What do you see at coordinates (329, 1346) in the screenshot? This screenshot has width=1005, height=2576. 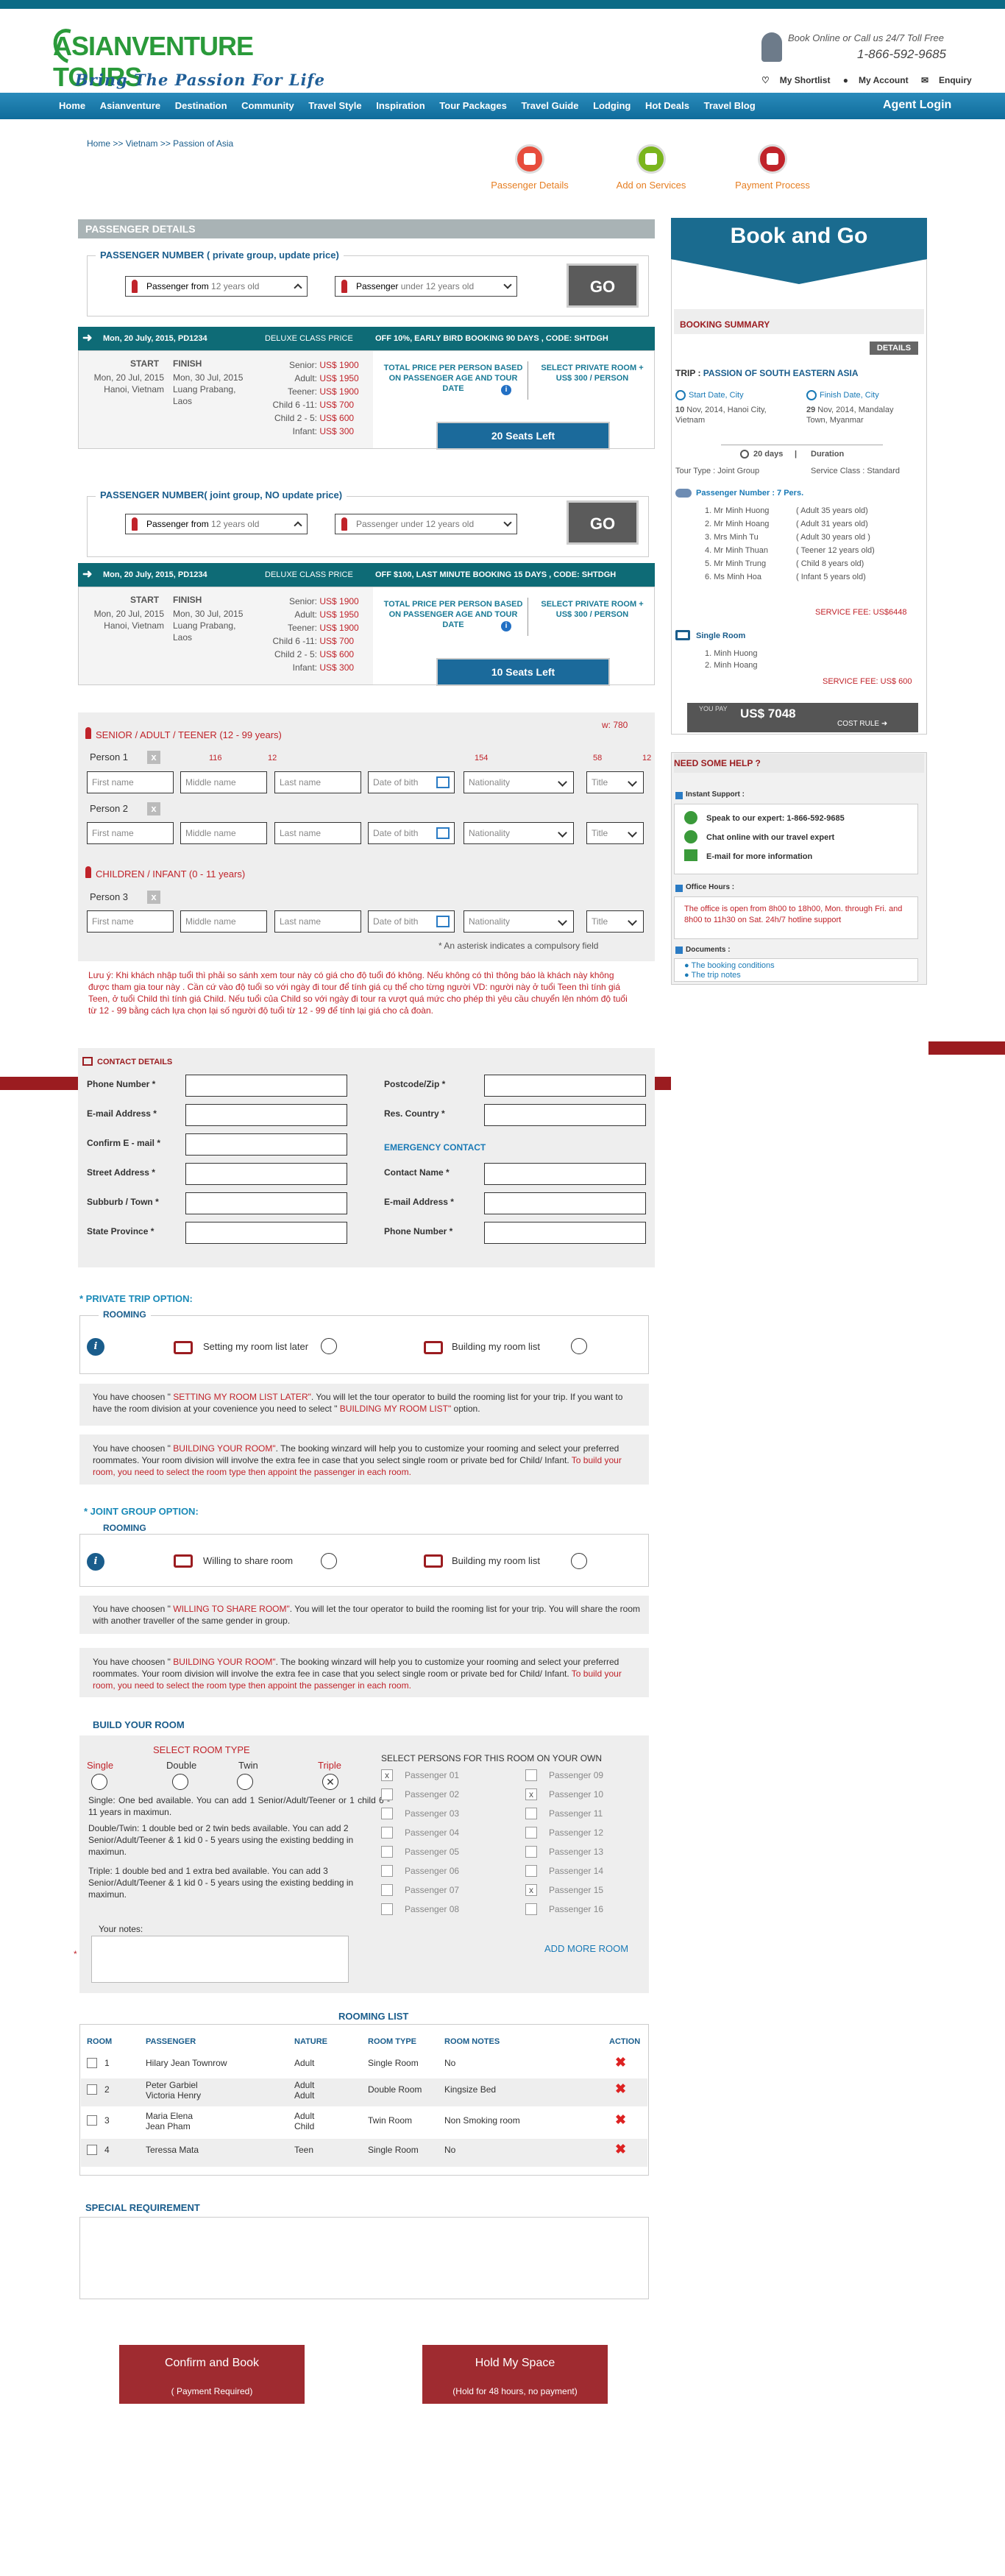 I see `radio-setting-room-later` at bounding box center [329, 1346].